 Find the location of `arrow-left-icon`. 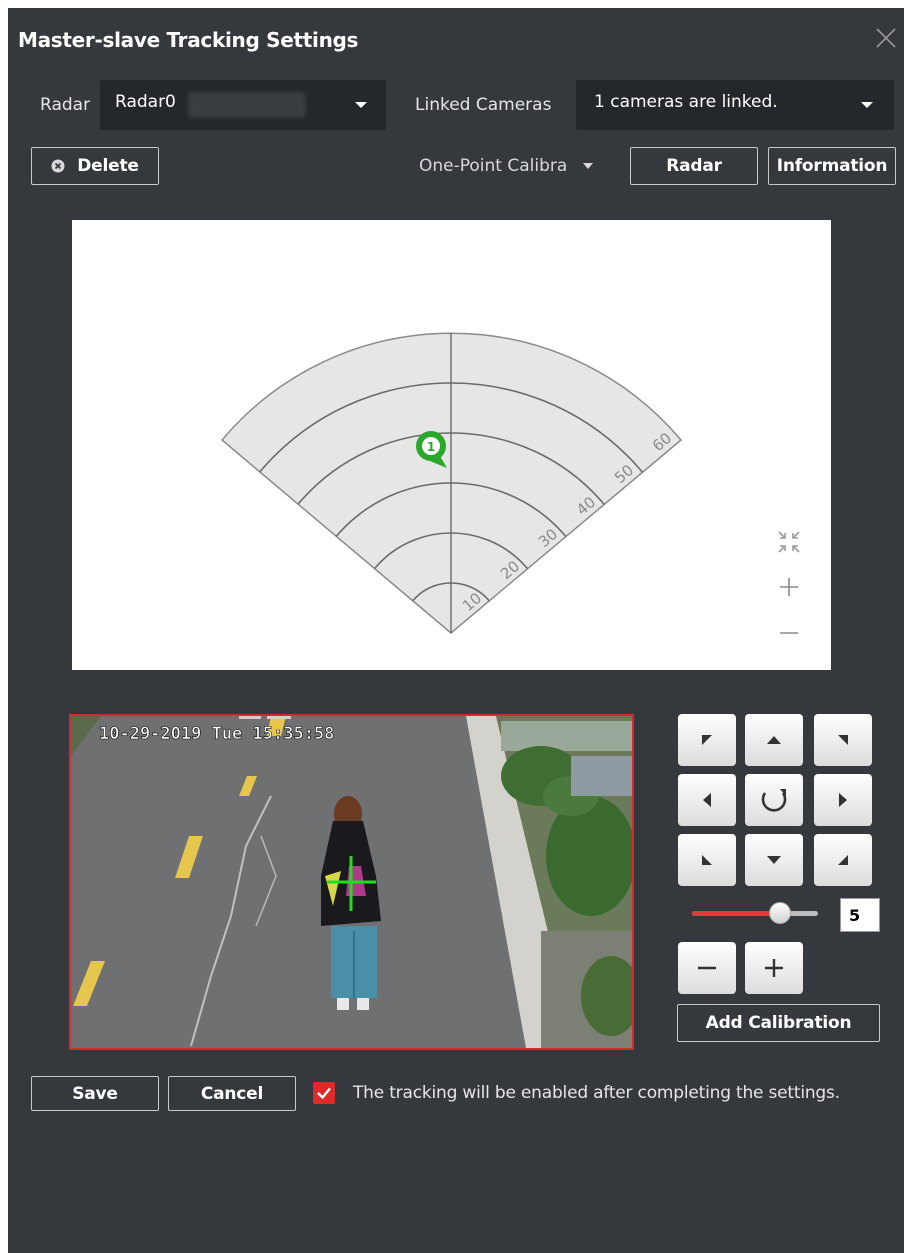

arrow-left-icon is located at coordinates (707, 800).